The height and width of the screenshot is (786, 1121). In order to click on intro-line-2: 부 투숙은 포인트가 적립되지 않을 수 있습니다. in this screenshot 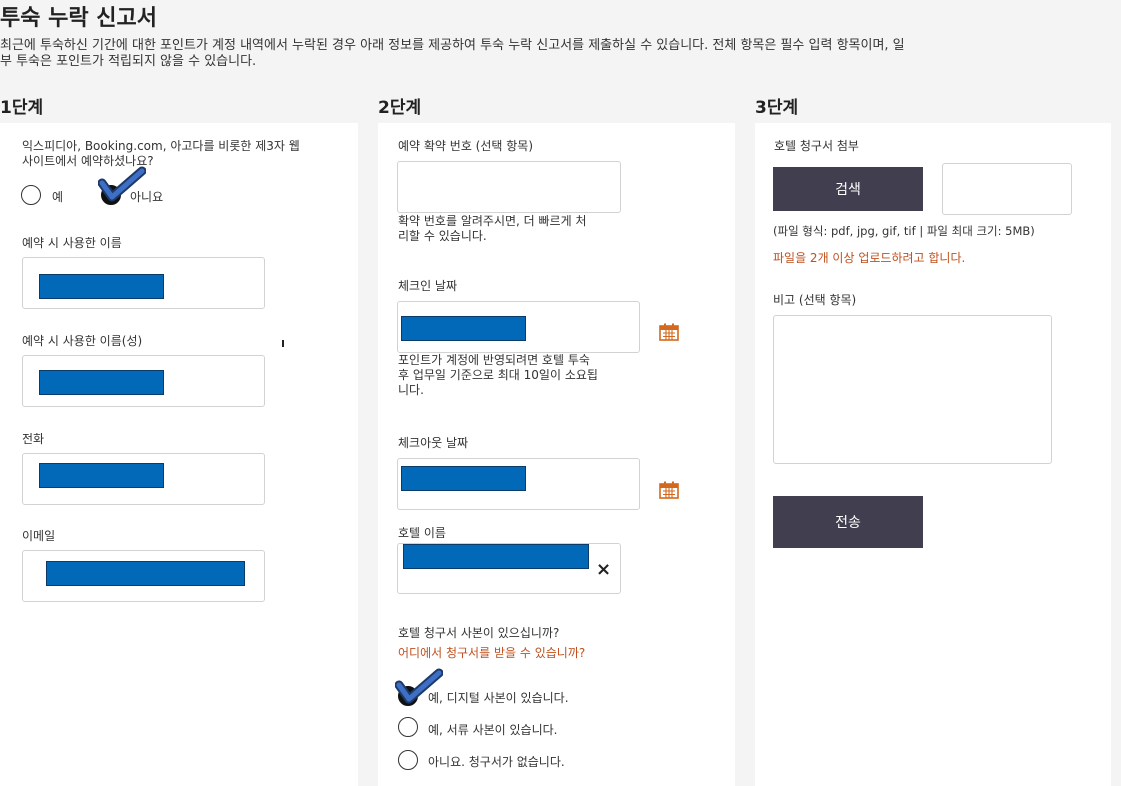, I will do `click(128, 61)`.